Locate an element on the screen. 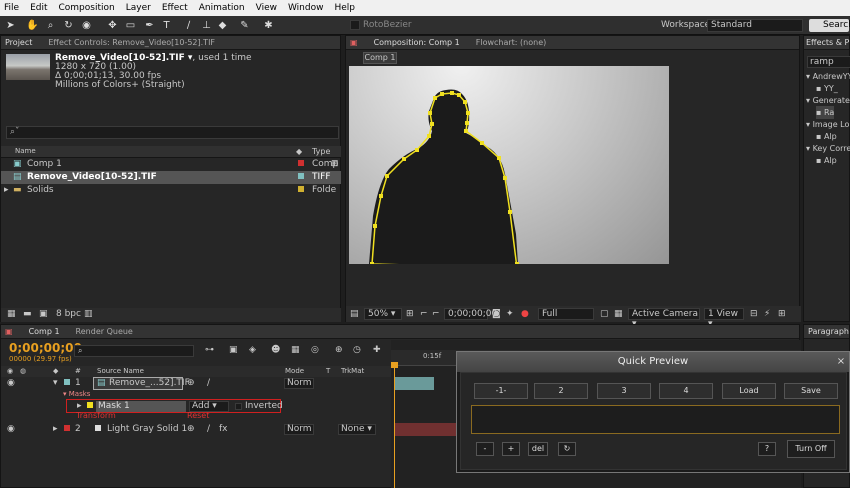 The height and width of the screenshot is (488, 850). channel-icon: ● is located at coordinates (525, 314).